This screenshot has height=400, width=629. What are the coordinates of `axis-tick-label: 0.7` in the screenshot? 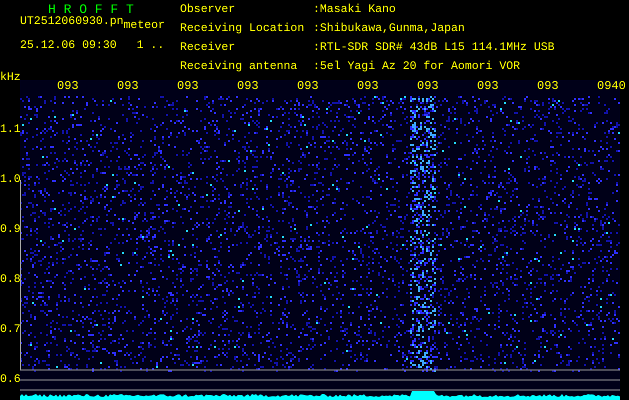 It's located at (10, 330).